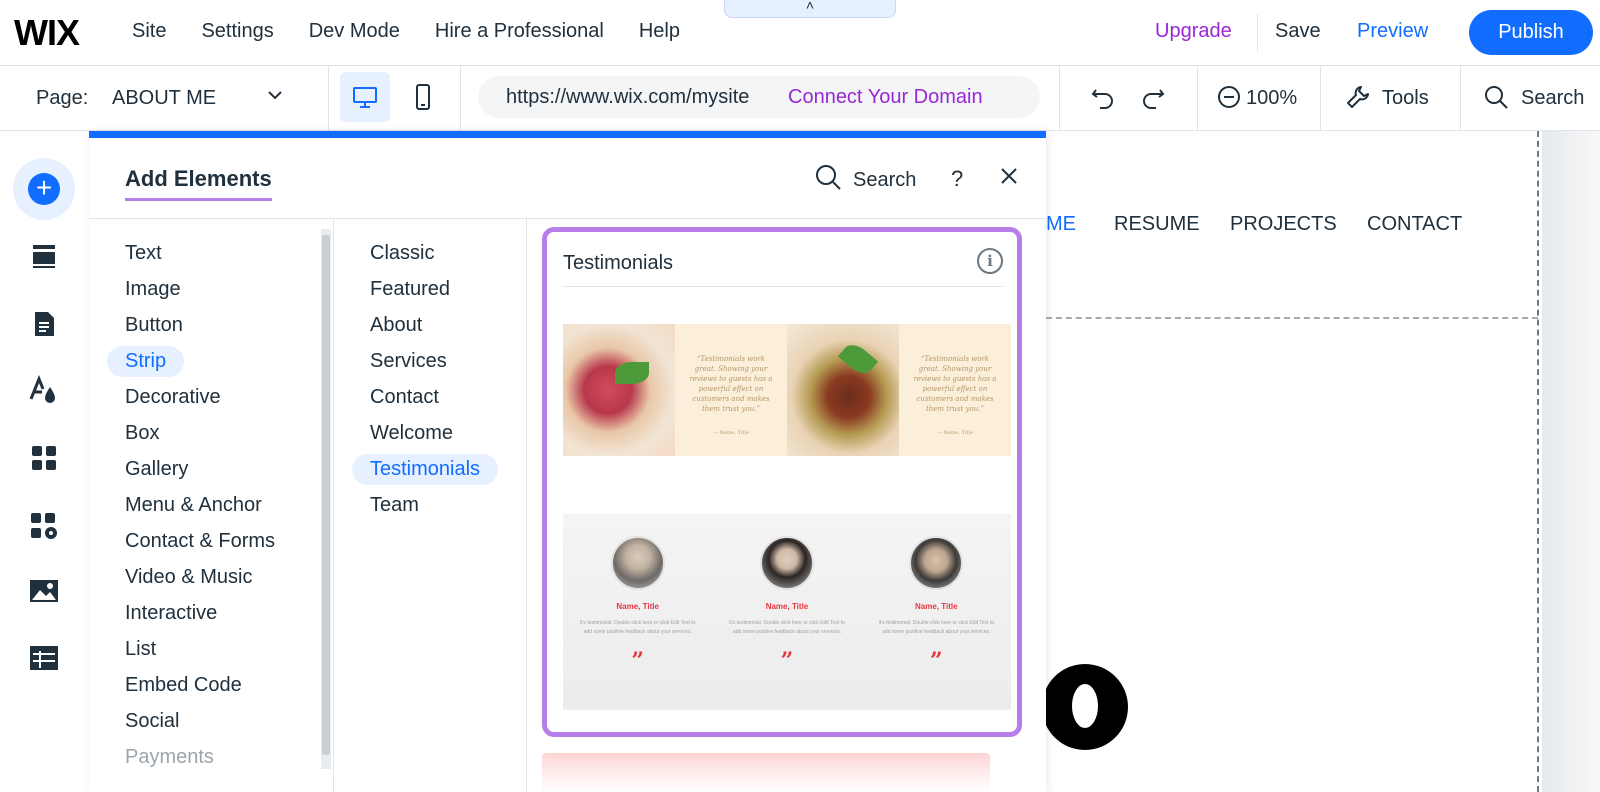 The image size is (1600, 792). I want to click on sections-icon, so click(44, 256).